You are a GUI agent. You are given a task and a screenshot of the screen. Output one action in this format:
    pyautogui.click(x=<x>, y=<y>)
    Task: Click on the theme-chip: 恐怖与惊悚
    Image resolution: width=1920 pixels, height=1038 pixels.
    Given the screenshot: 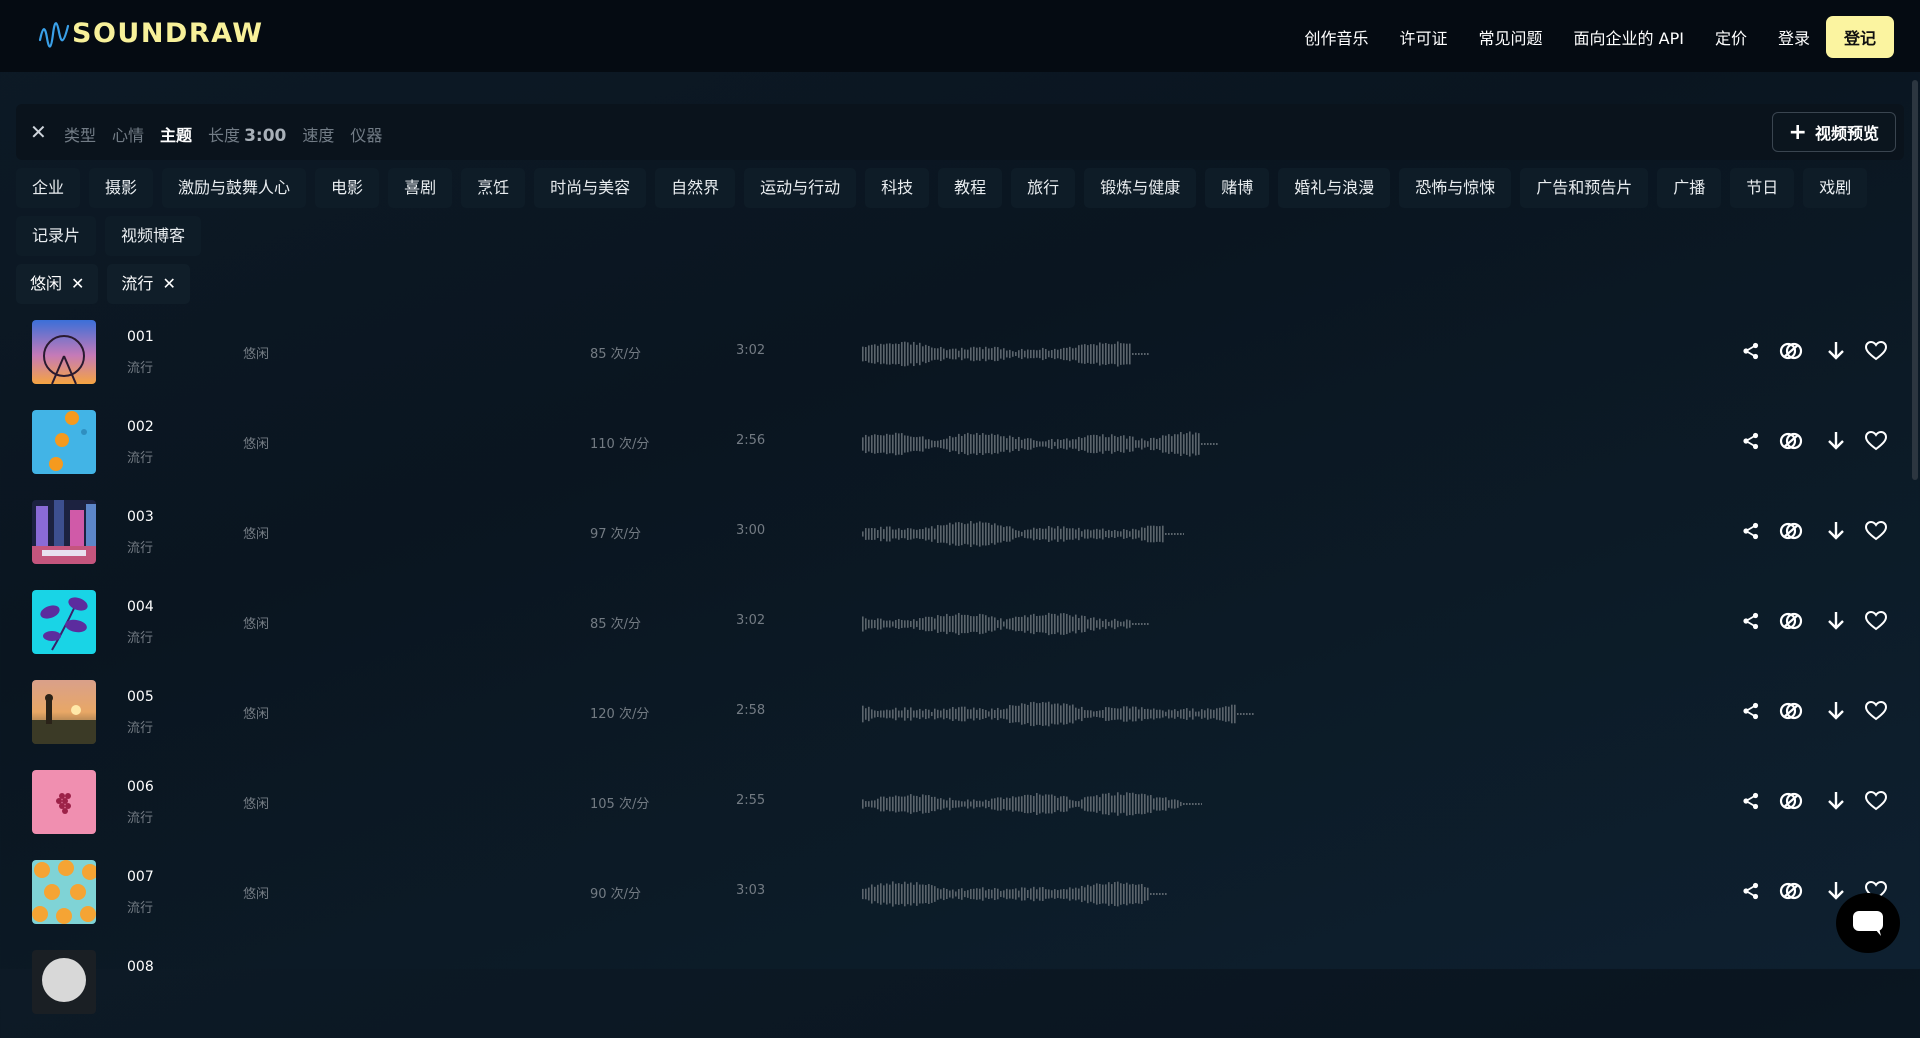 What is the action you would take?
    pyautogui.click(x=1455, y=188)
    